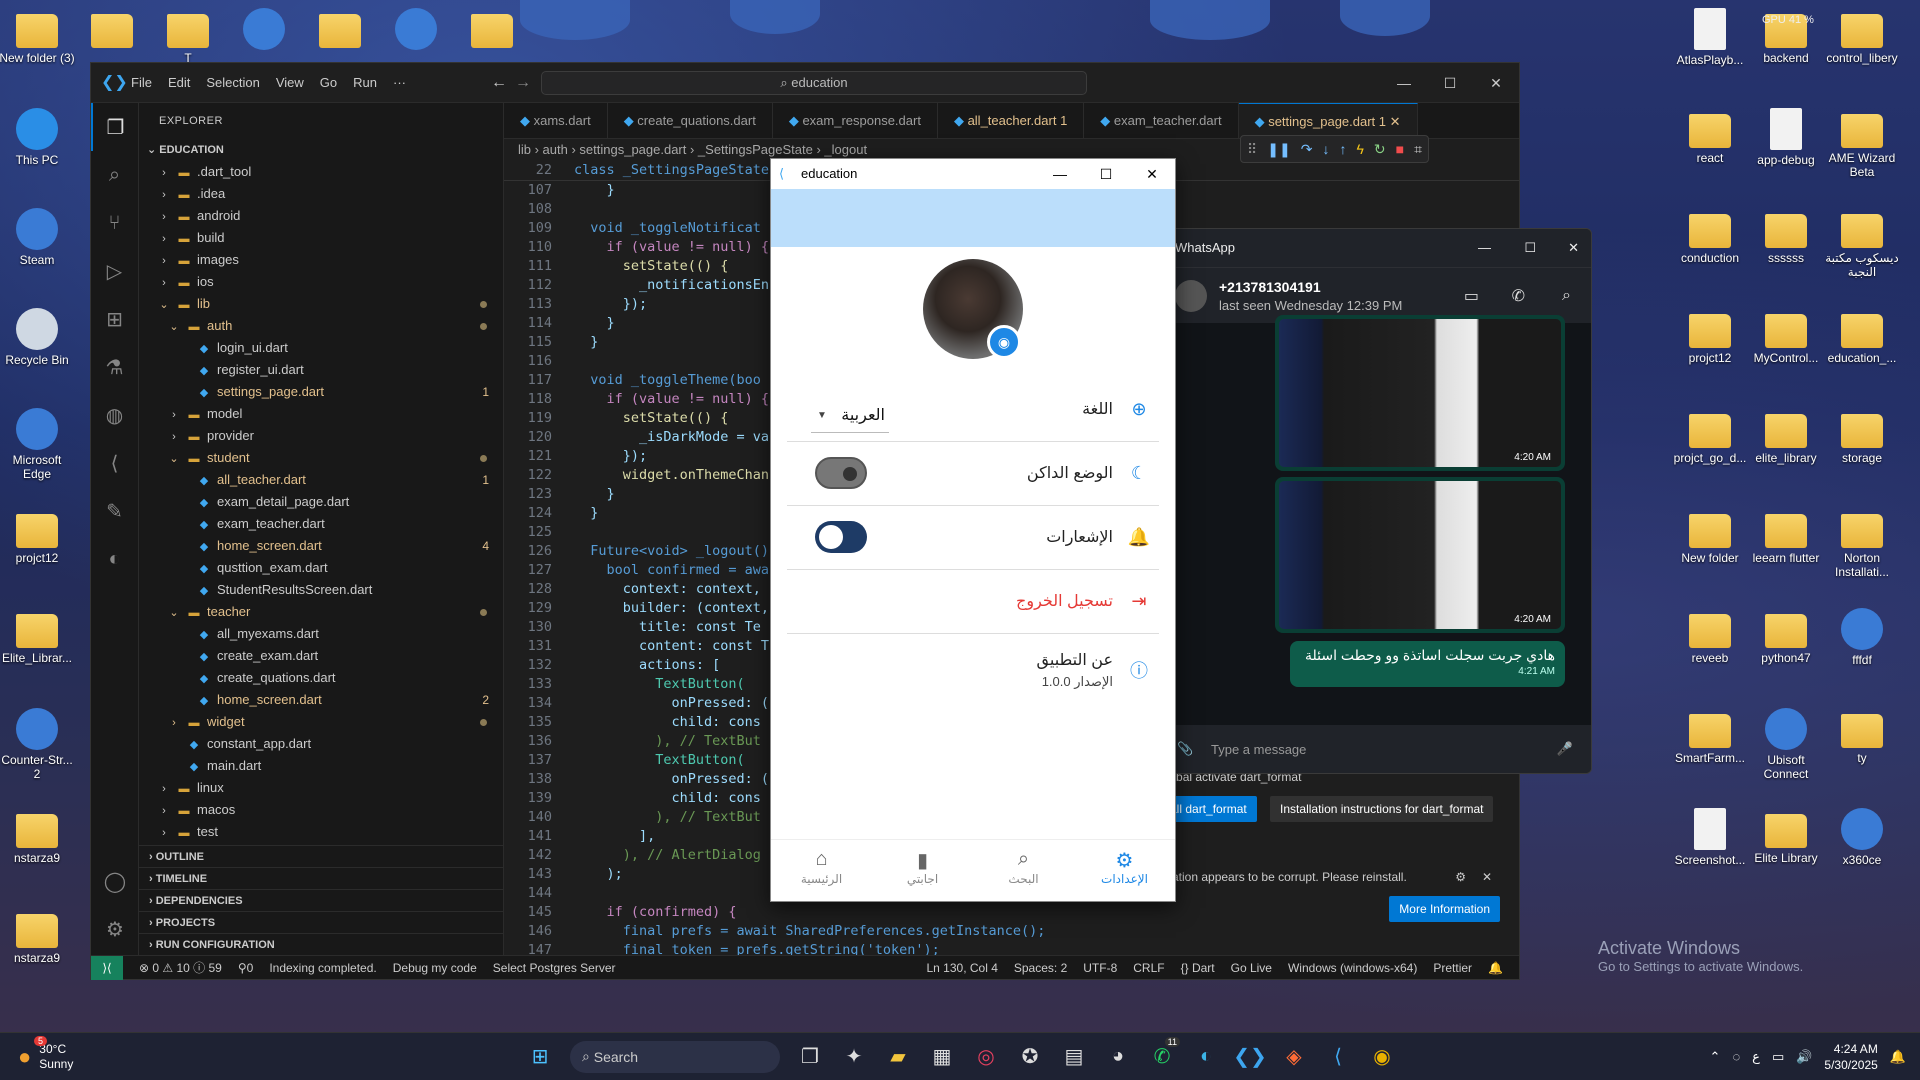 This screenshot has width=1920, height=1080. I want to click on menu-item: File, so click(141, 82).